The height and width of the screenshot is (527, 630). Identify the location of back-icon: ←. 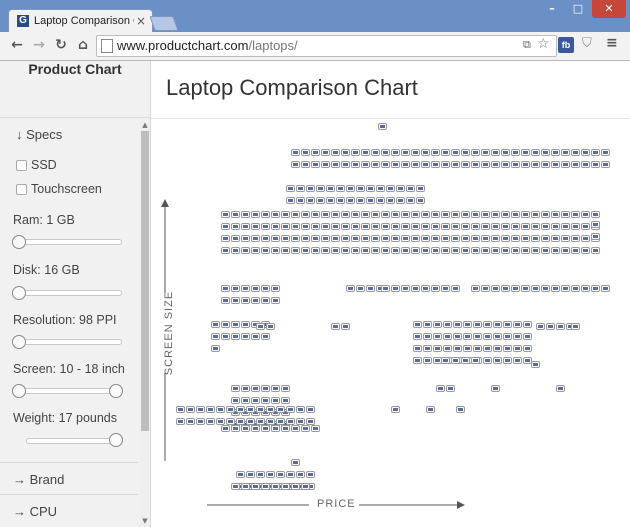
(17, 45).